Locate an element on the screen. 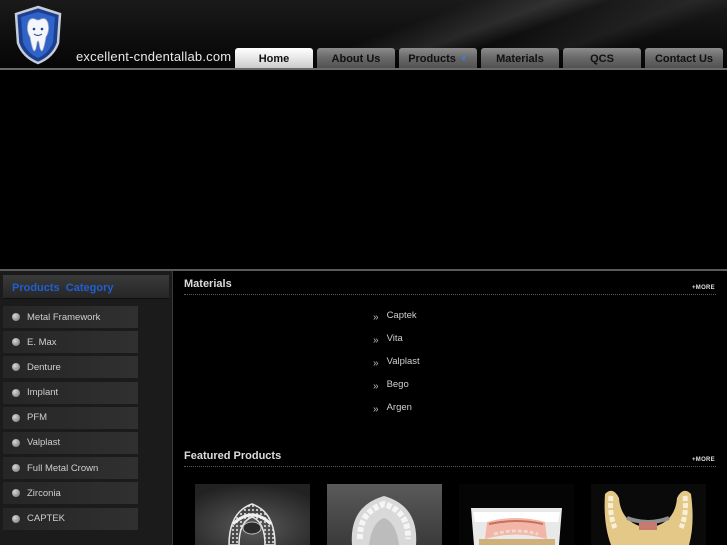  category-item: Full Metal Crown is located at coordinates (70, 468).